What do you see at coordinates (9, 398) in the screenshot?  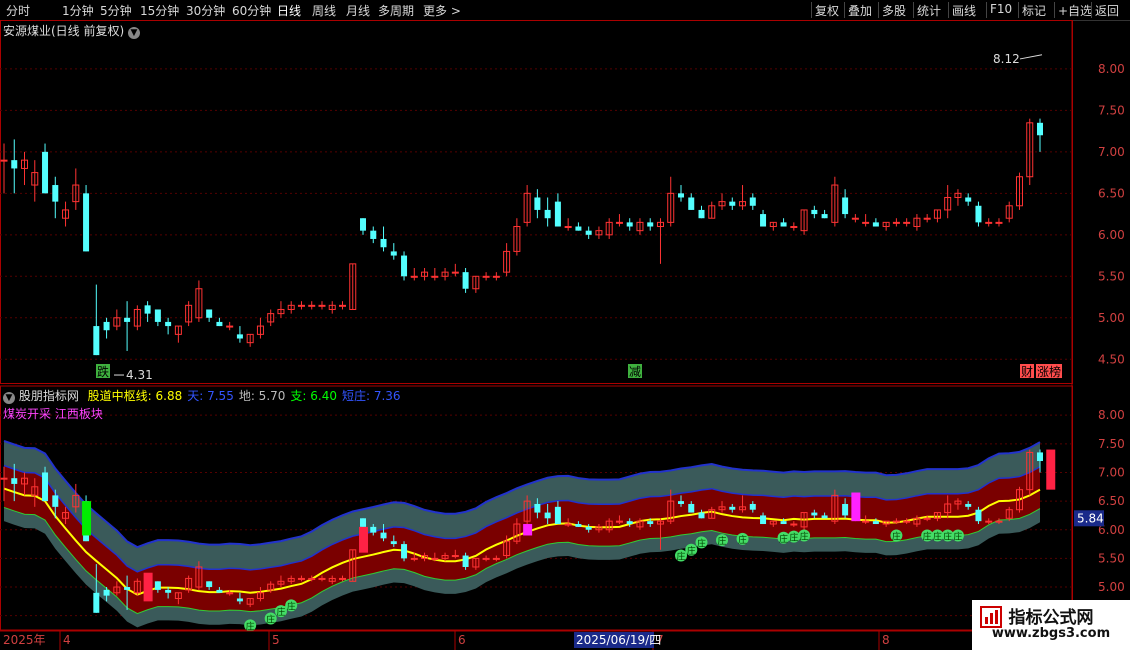 I see `indicator-dropdown-icon: ▼` at bounding box center [9, 398].